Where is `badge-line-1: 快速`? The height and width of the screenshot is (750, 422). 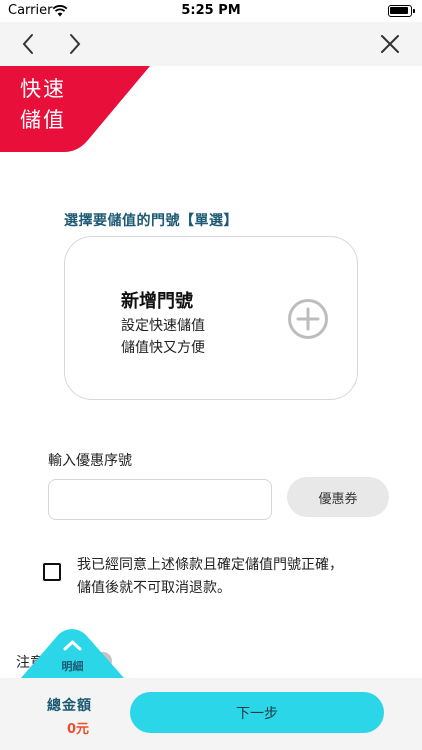
badge-line-1: 快速 is located at coordinates (43, 89).